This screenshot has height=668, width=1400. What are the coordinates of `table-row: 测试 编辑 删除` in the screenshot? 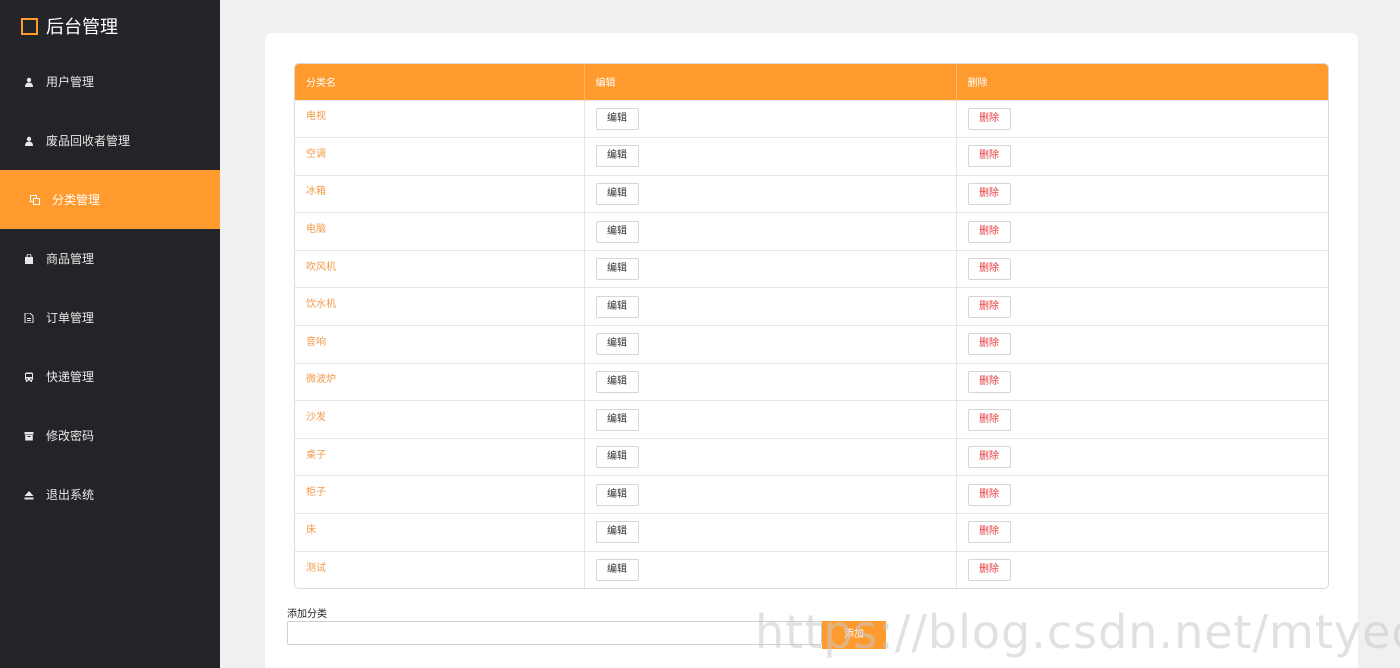 It's located at (811, 569).